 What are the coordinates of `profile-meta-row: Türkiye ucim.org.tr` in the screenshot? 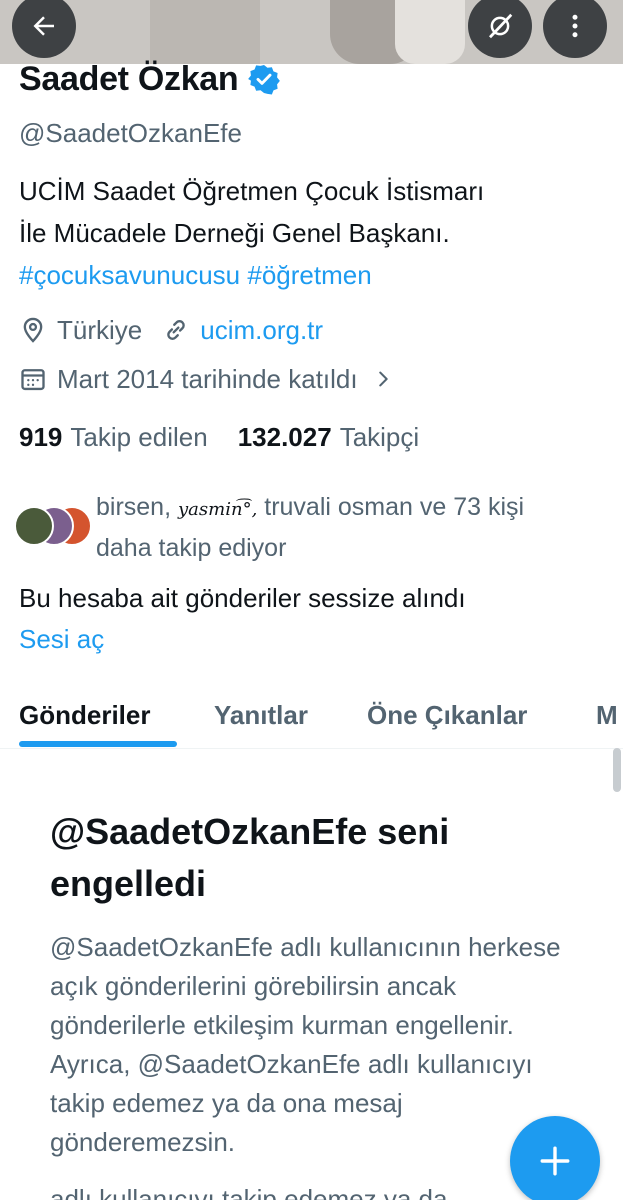 It's located at (171, 330).